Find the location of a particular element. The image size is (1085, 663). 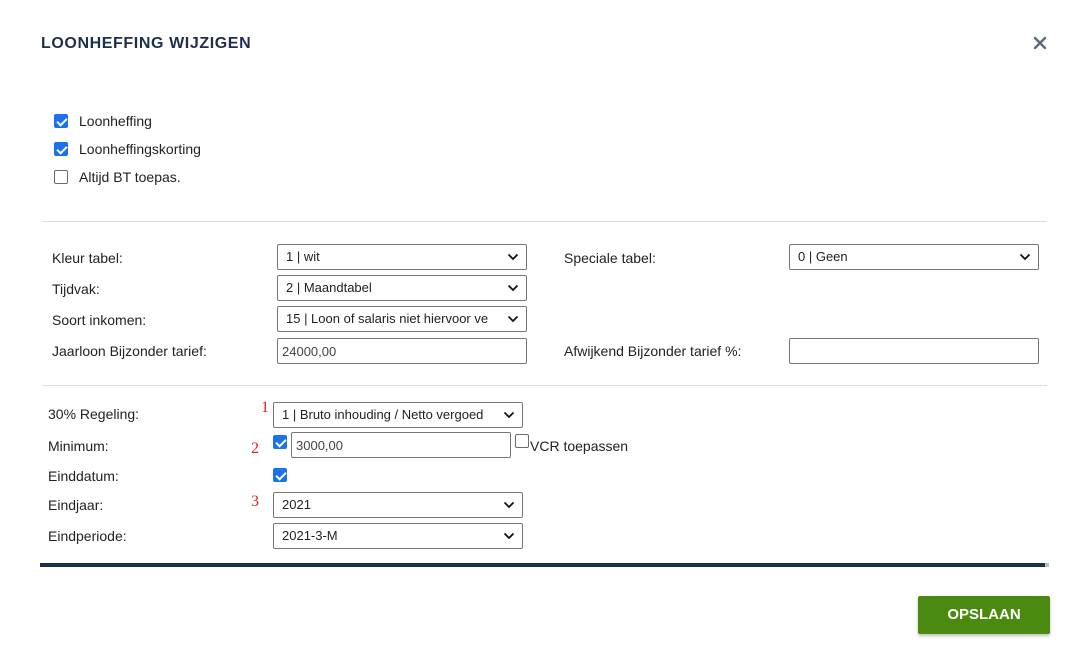

afwijkend-input is located at coordinates (914, 351).